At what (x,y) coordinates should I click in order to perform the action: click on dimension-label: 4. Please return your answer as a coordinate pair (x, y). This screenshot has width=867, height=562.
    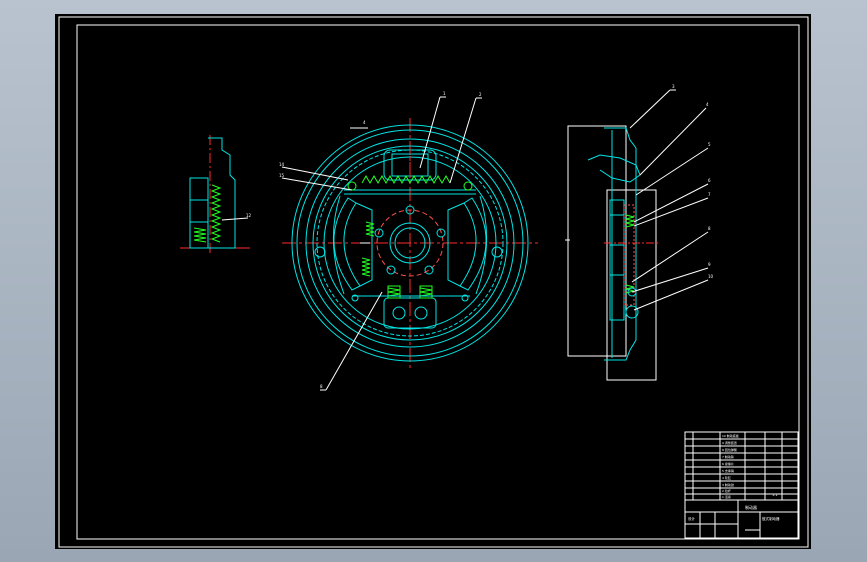
    Looking at the image, I should click on (364, 122).